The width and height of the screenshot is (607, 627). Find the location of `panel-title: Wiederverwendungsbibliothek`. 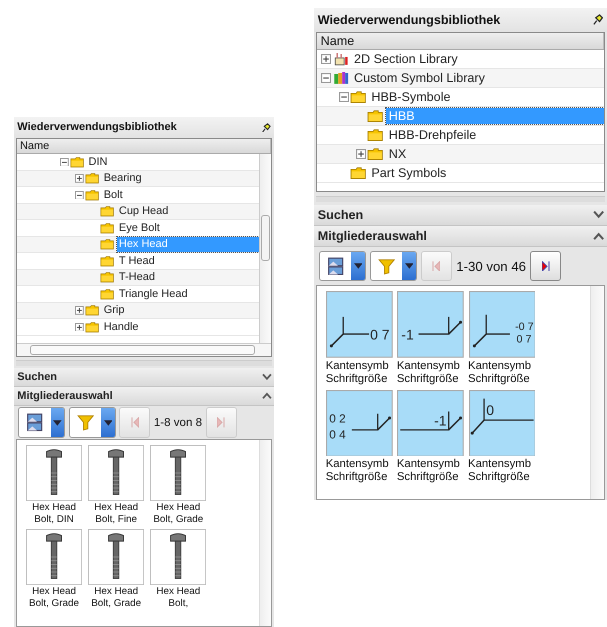

panel-title: Wiederverwendungsbibliothek is located at coordinates (97, 127).